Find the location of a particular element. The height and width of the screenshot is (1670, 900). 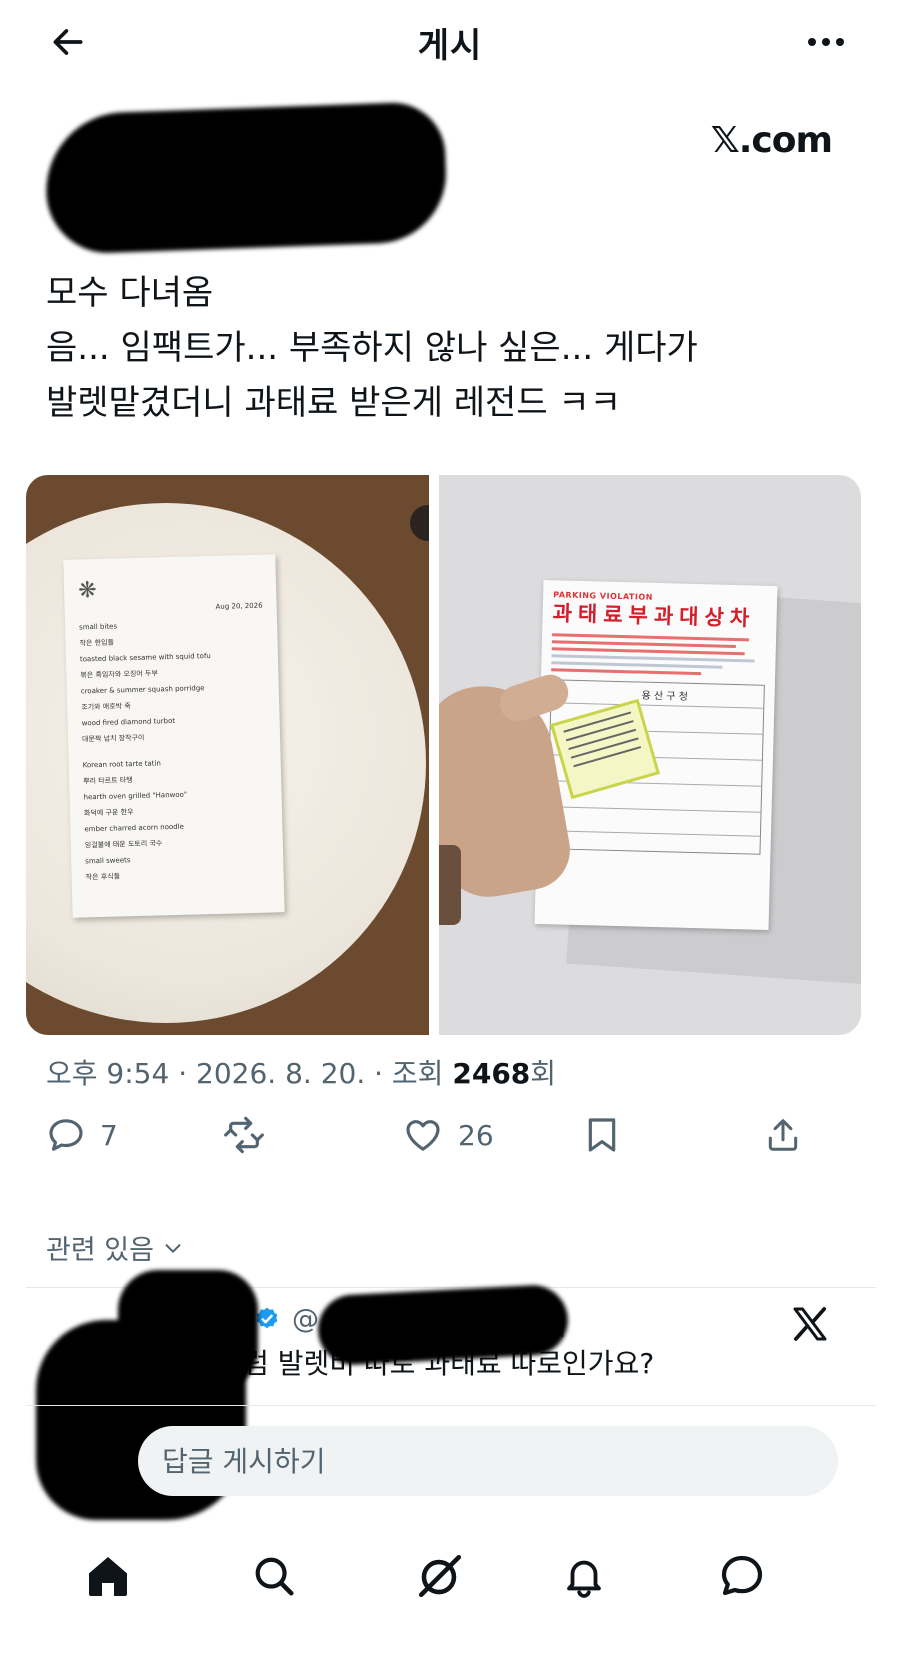

x-logo-icon is located at coordinates (810, 1324).